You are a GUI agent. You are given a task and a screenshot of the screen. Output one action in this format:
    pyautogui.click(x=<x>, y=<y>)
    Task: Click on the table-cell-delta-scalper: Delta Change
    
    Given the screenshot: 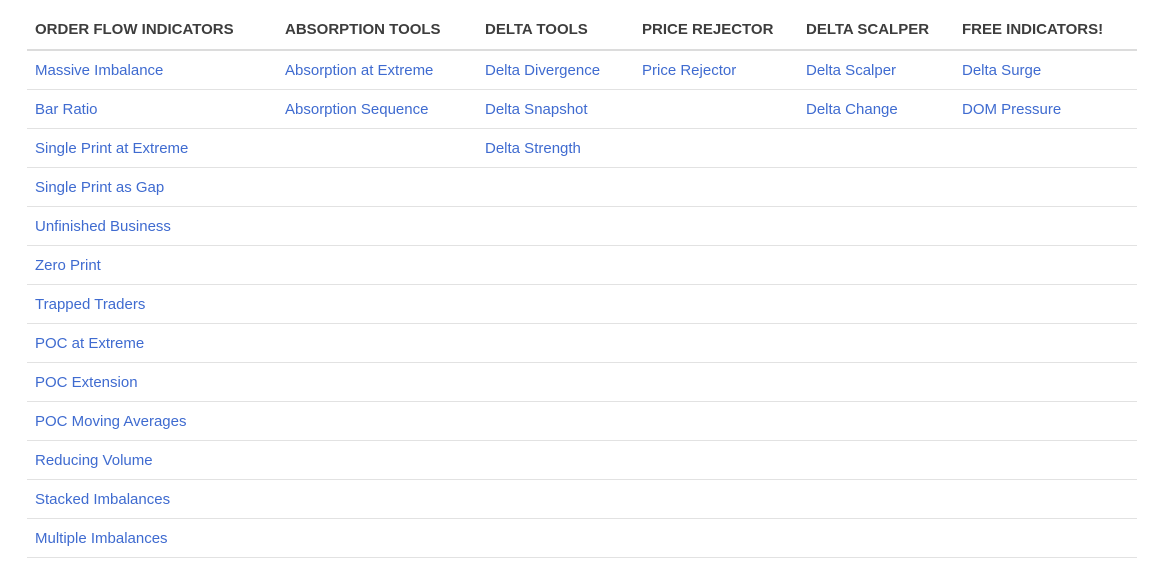 What is the action you would take?
    pyautogui.click(x=876, y=109)
    